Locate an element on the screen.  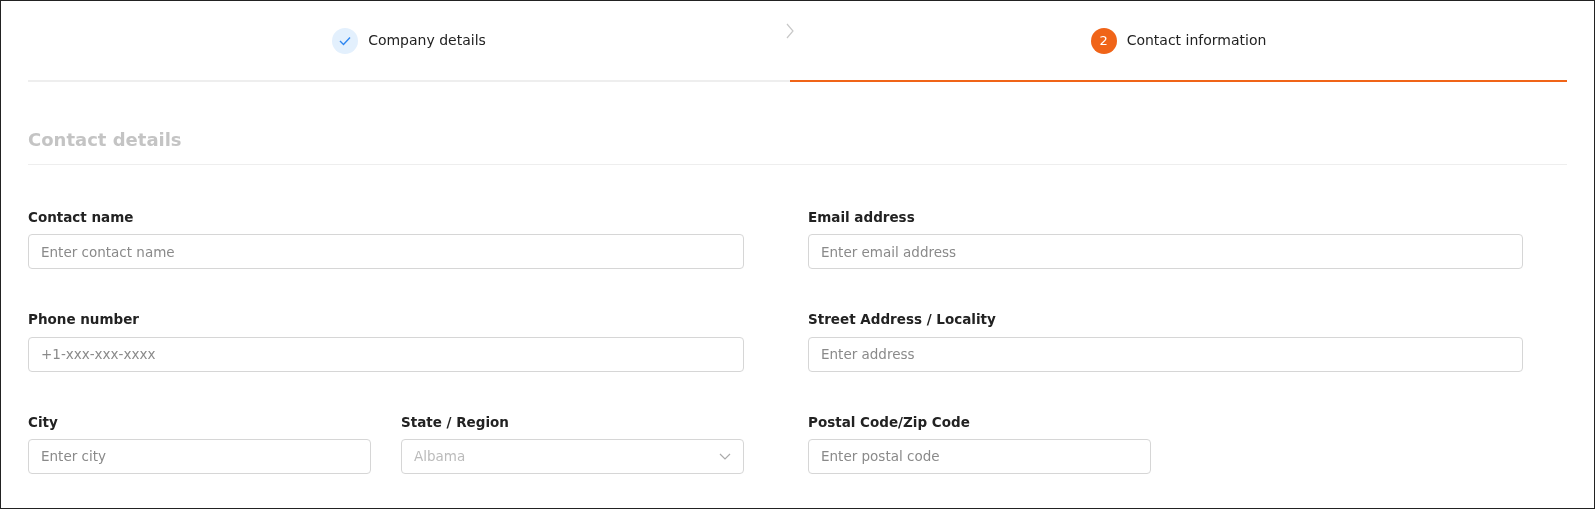
field-label: Contact name is located at coordinates (81, 217).